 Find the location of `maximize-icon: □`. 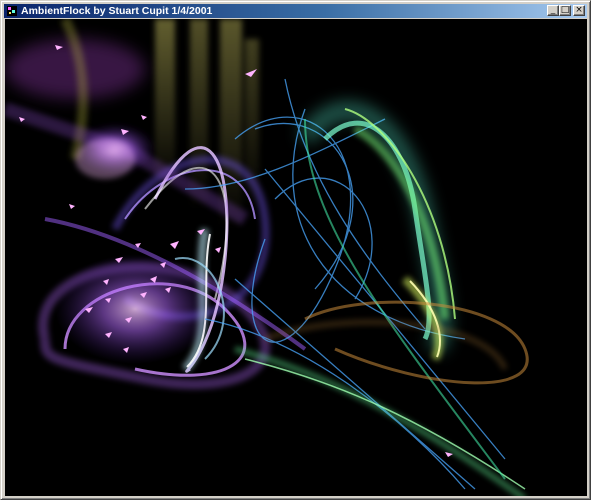

maximize-icon: □ is located at coordinates (565, 10).